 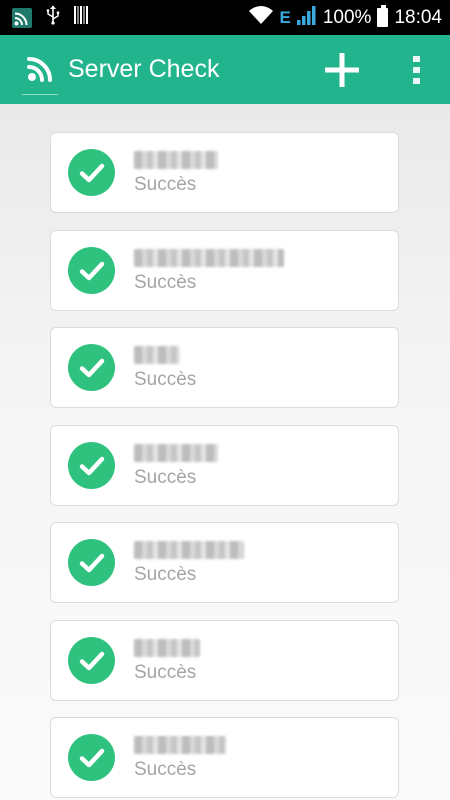 What do you see at coordinates (306, 17) in the screenshot?
I see `signal-icon` at bounding box center [306, 17].